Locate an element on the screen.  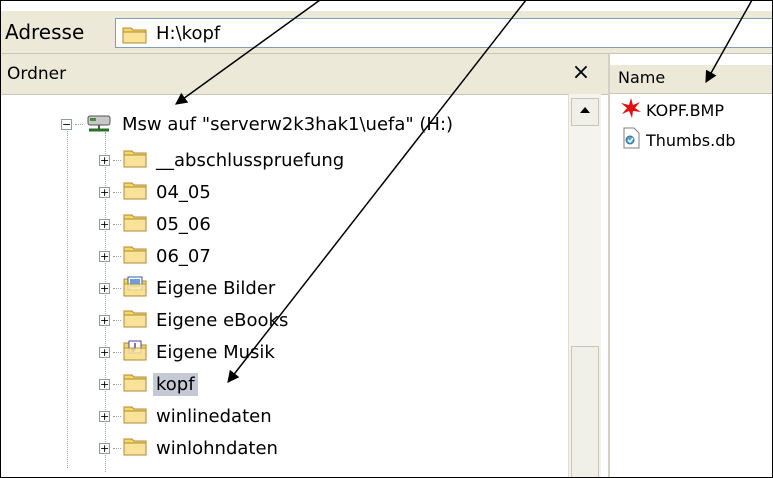
close-pane-button: × is located at coordinates (581, 73).